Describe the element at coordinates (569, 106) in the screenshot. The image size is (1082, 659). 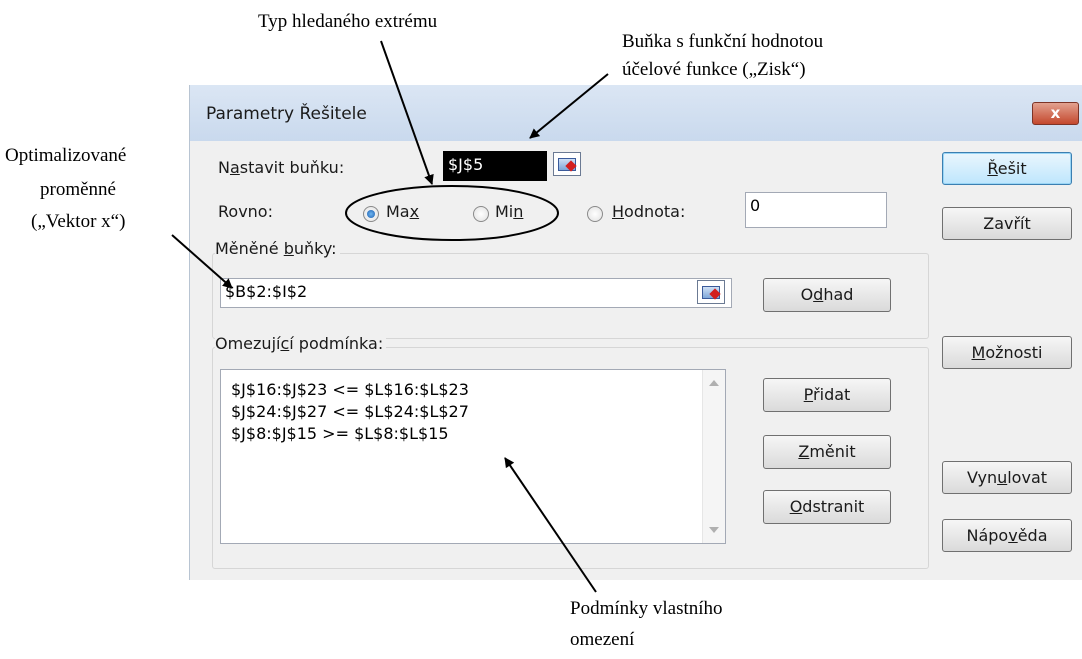
I see `objective-cell-arrow` at that location.